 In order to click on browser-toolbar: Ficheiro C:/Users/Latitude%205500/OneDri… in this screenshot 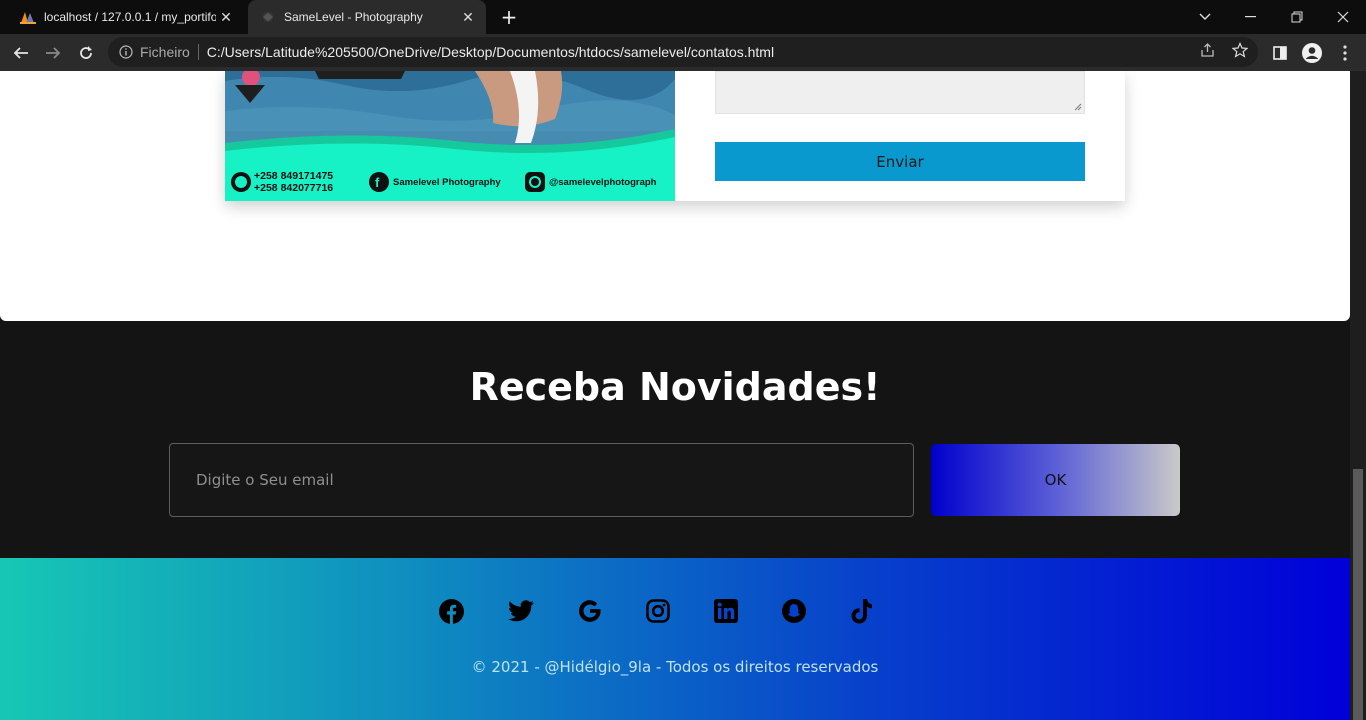, I will do `click(683, 52)`.